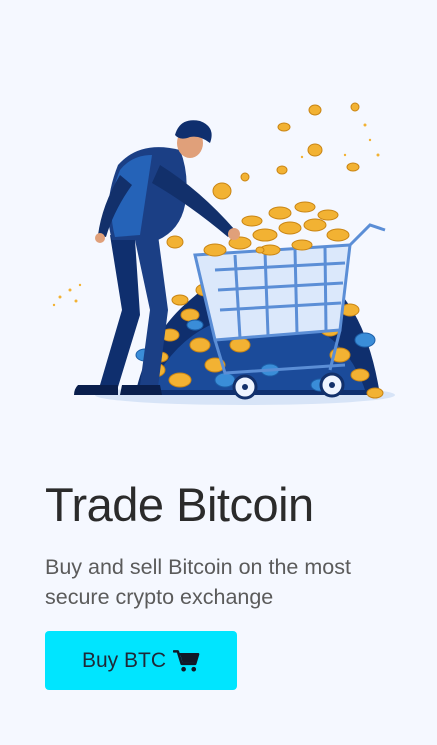  I want to click on shopping-cart-icon, so click(186, 661).